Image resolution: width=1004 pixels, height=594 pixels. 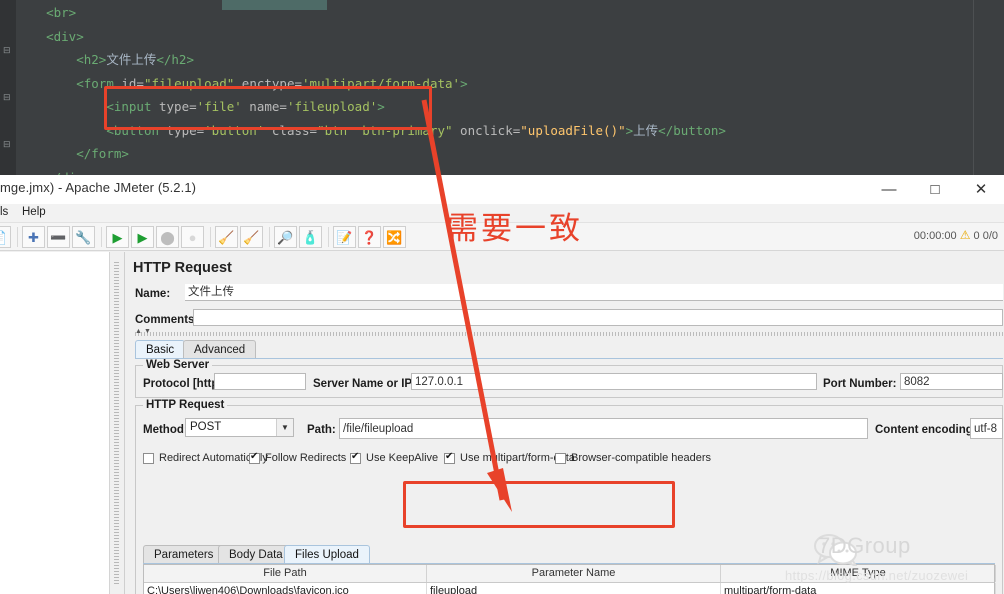 I want to click on toggle-icon: 🔧, so click(x=83, y=237).